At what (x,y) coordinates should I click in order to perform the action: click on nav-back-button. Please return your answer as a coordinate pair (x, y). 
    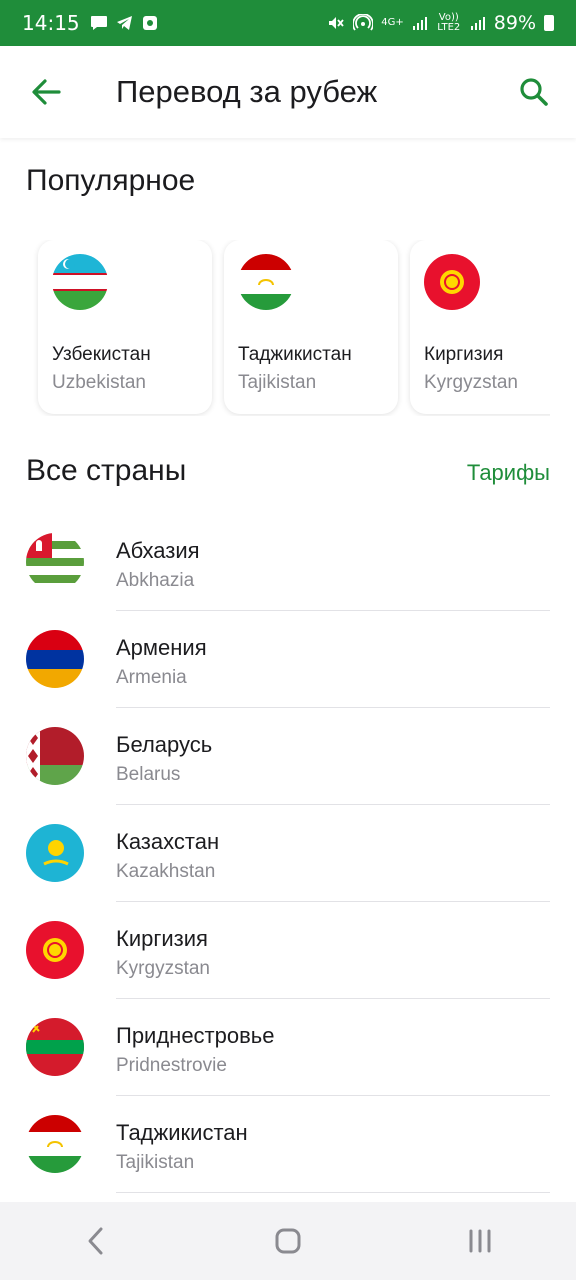
    Looking at the image, I should click on (96, 1241).